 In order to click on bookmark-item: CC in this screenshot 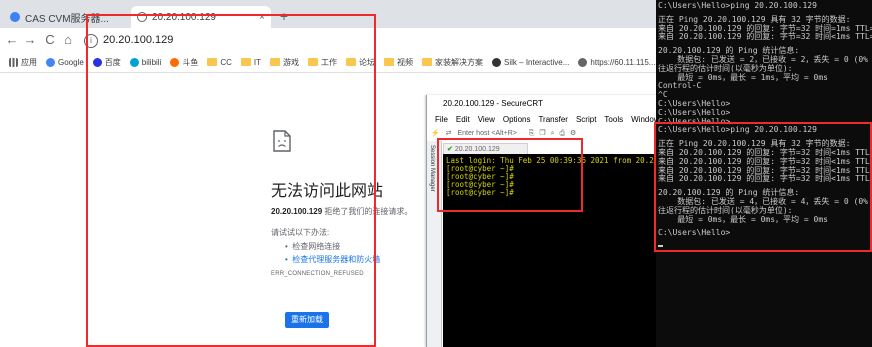, I will do `click(219, 62)`.